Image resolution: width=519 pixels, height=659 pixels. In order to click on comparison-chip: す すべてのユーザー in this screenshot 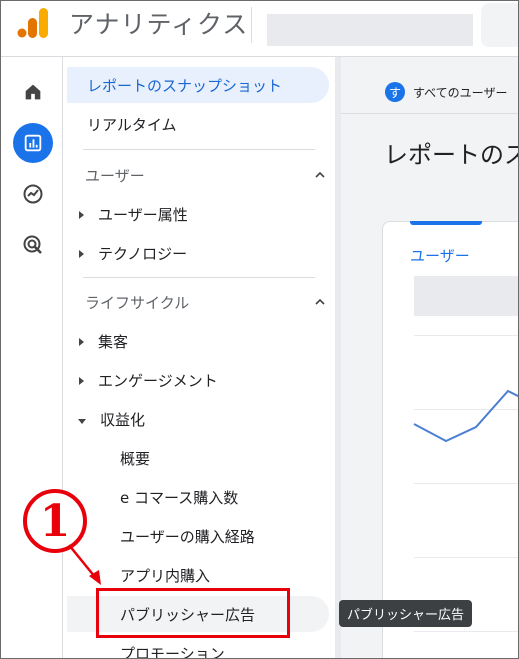, I will do `click(446, 92)`.